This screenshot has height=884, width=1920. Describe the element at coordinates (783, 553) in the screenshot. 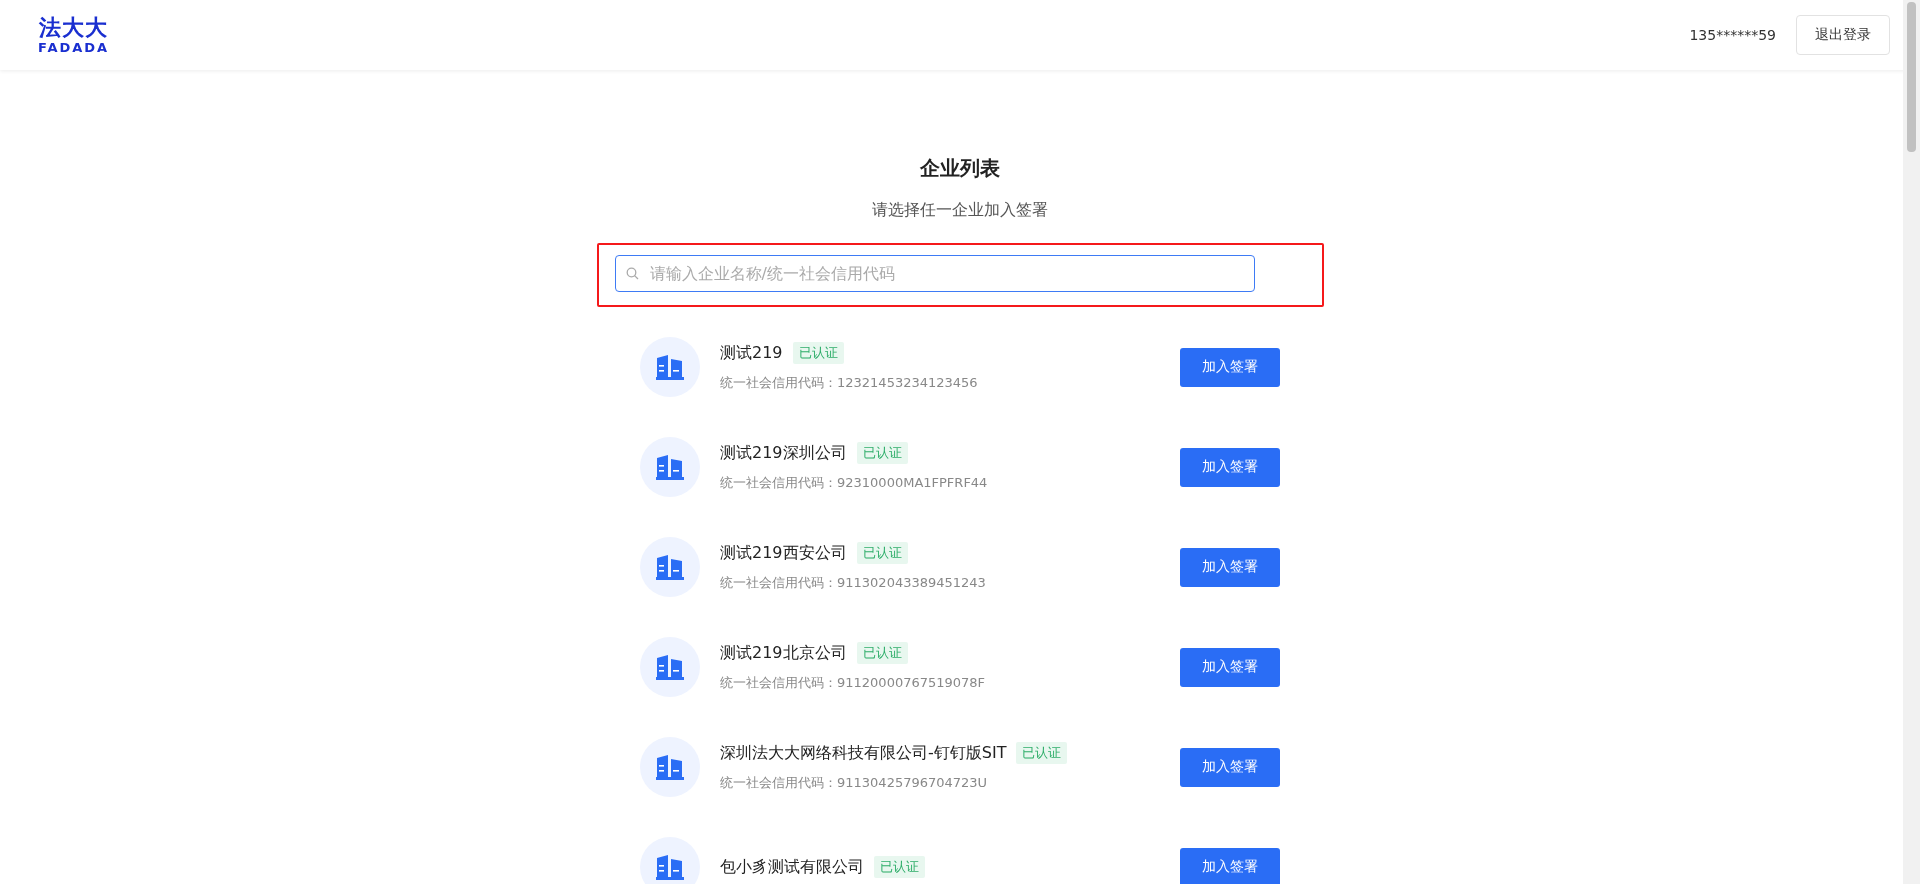

I see `company-name: 测试219西安公司` at that location.